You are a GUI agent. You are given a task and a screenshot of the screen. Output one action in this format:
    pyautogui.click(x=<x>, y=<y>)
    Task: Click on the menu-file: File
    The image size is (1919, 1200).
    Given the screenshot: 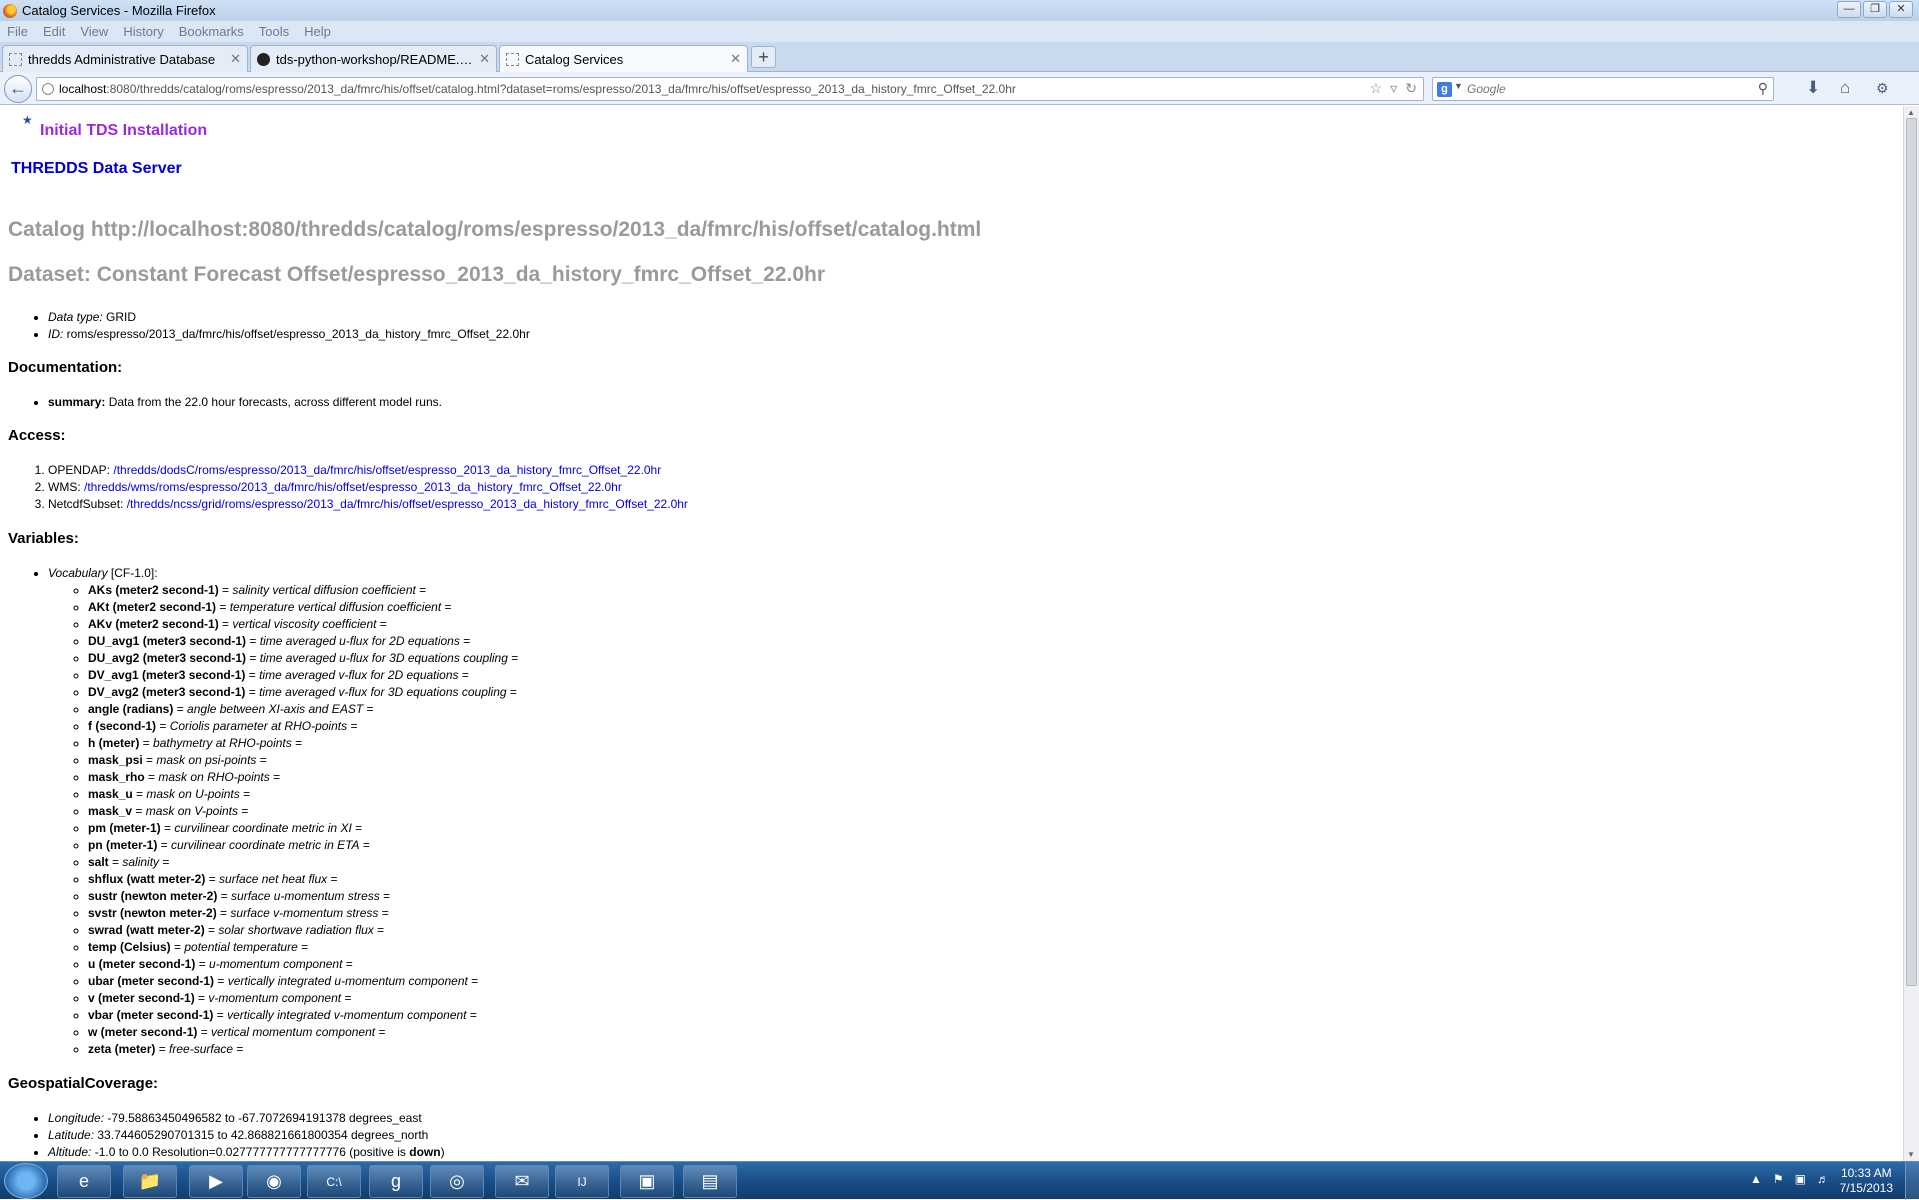 What is the action you would take?
    pyautogui.click(x=18, y=31)
    